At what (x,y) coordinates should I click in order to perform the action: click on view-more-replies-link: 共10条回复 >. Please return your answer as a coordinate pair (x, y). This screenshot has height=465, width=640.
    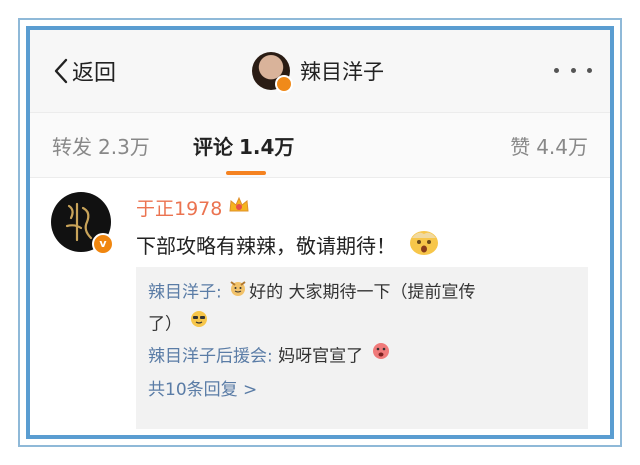
    Looking at the image, I should click on (202, 390).